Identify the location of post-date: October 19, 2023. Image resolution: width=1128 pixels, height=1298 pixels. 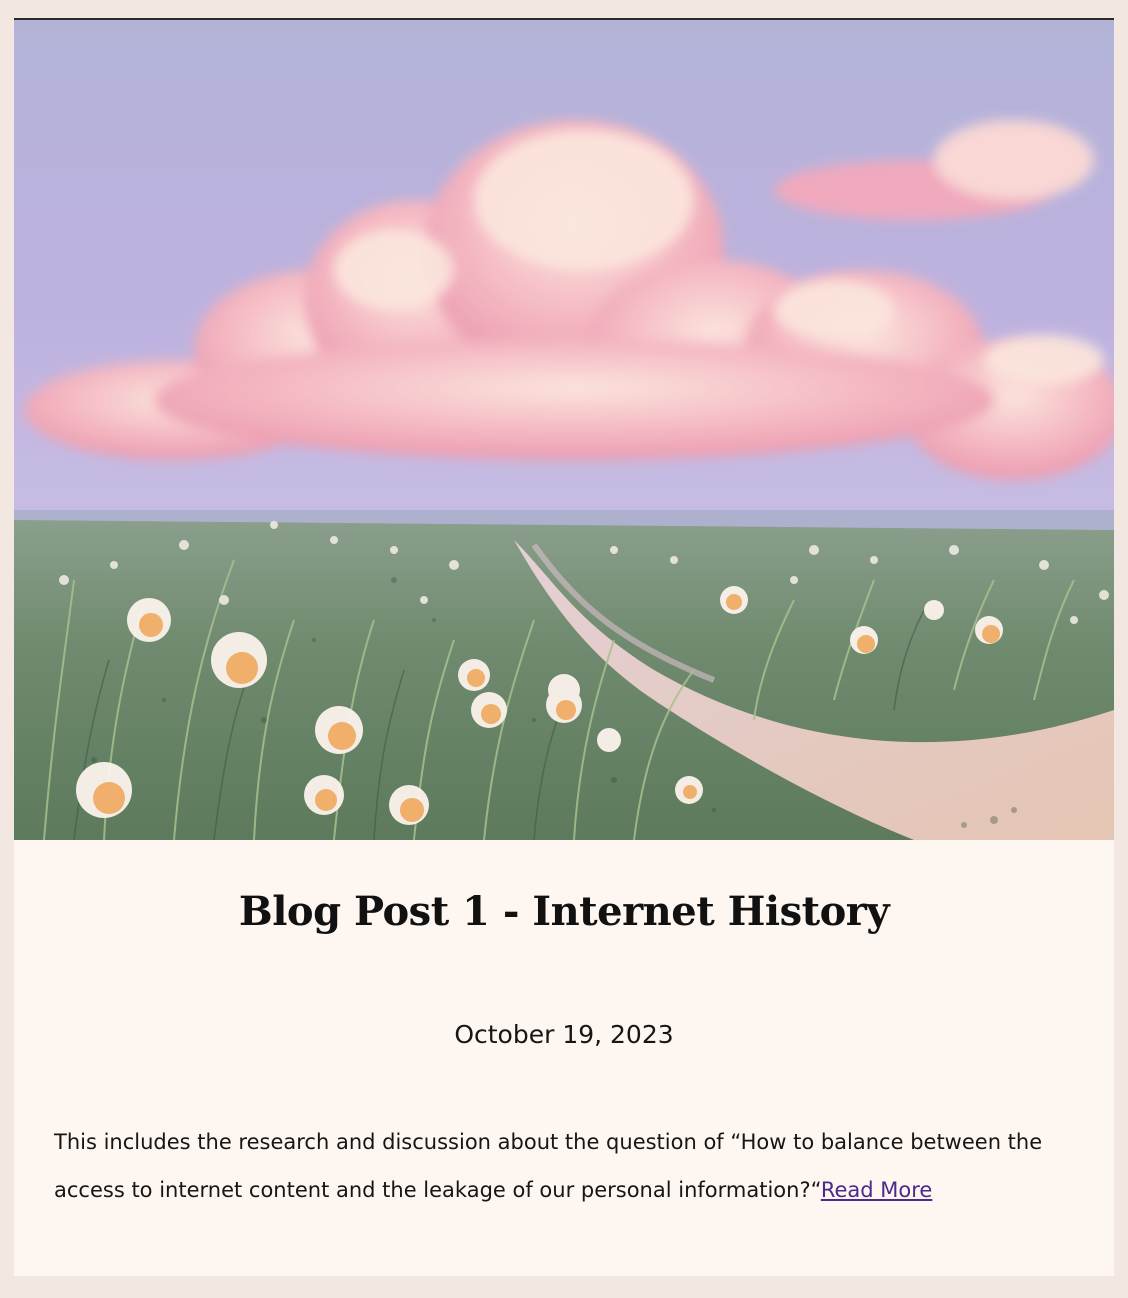
(564, 1034).